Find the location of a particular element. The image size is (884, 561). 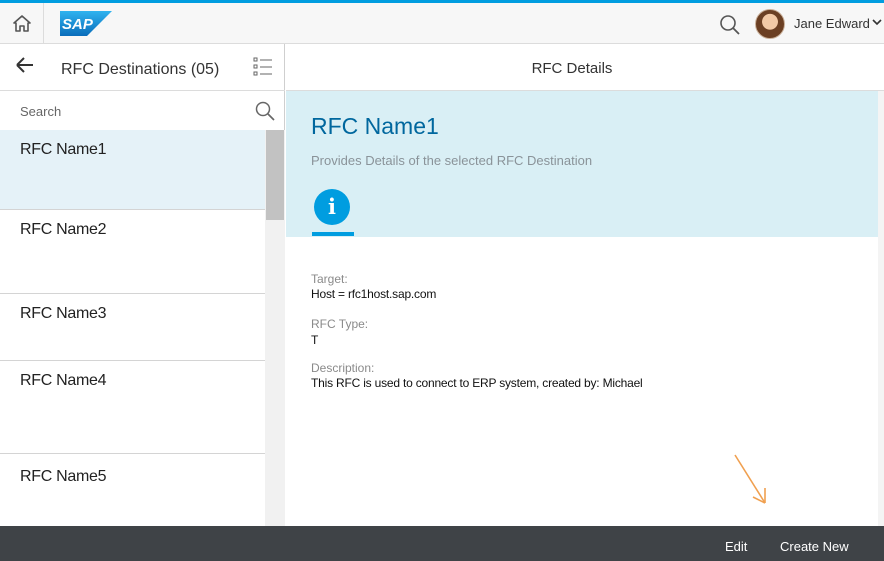

detail-scrollbar is located at coordinates (881, 308).